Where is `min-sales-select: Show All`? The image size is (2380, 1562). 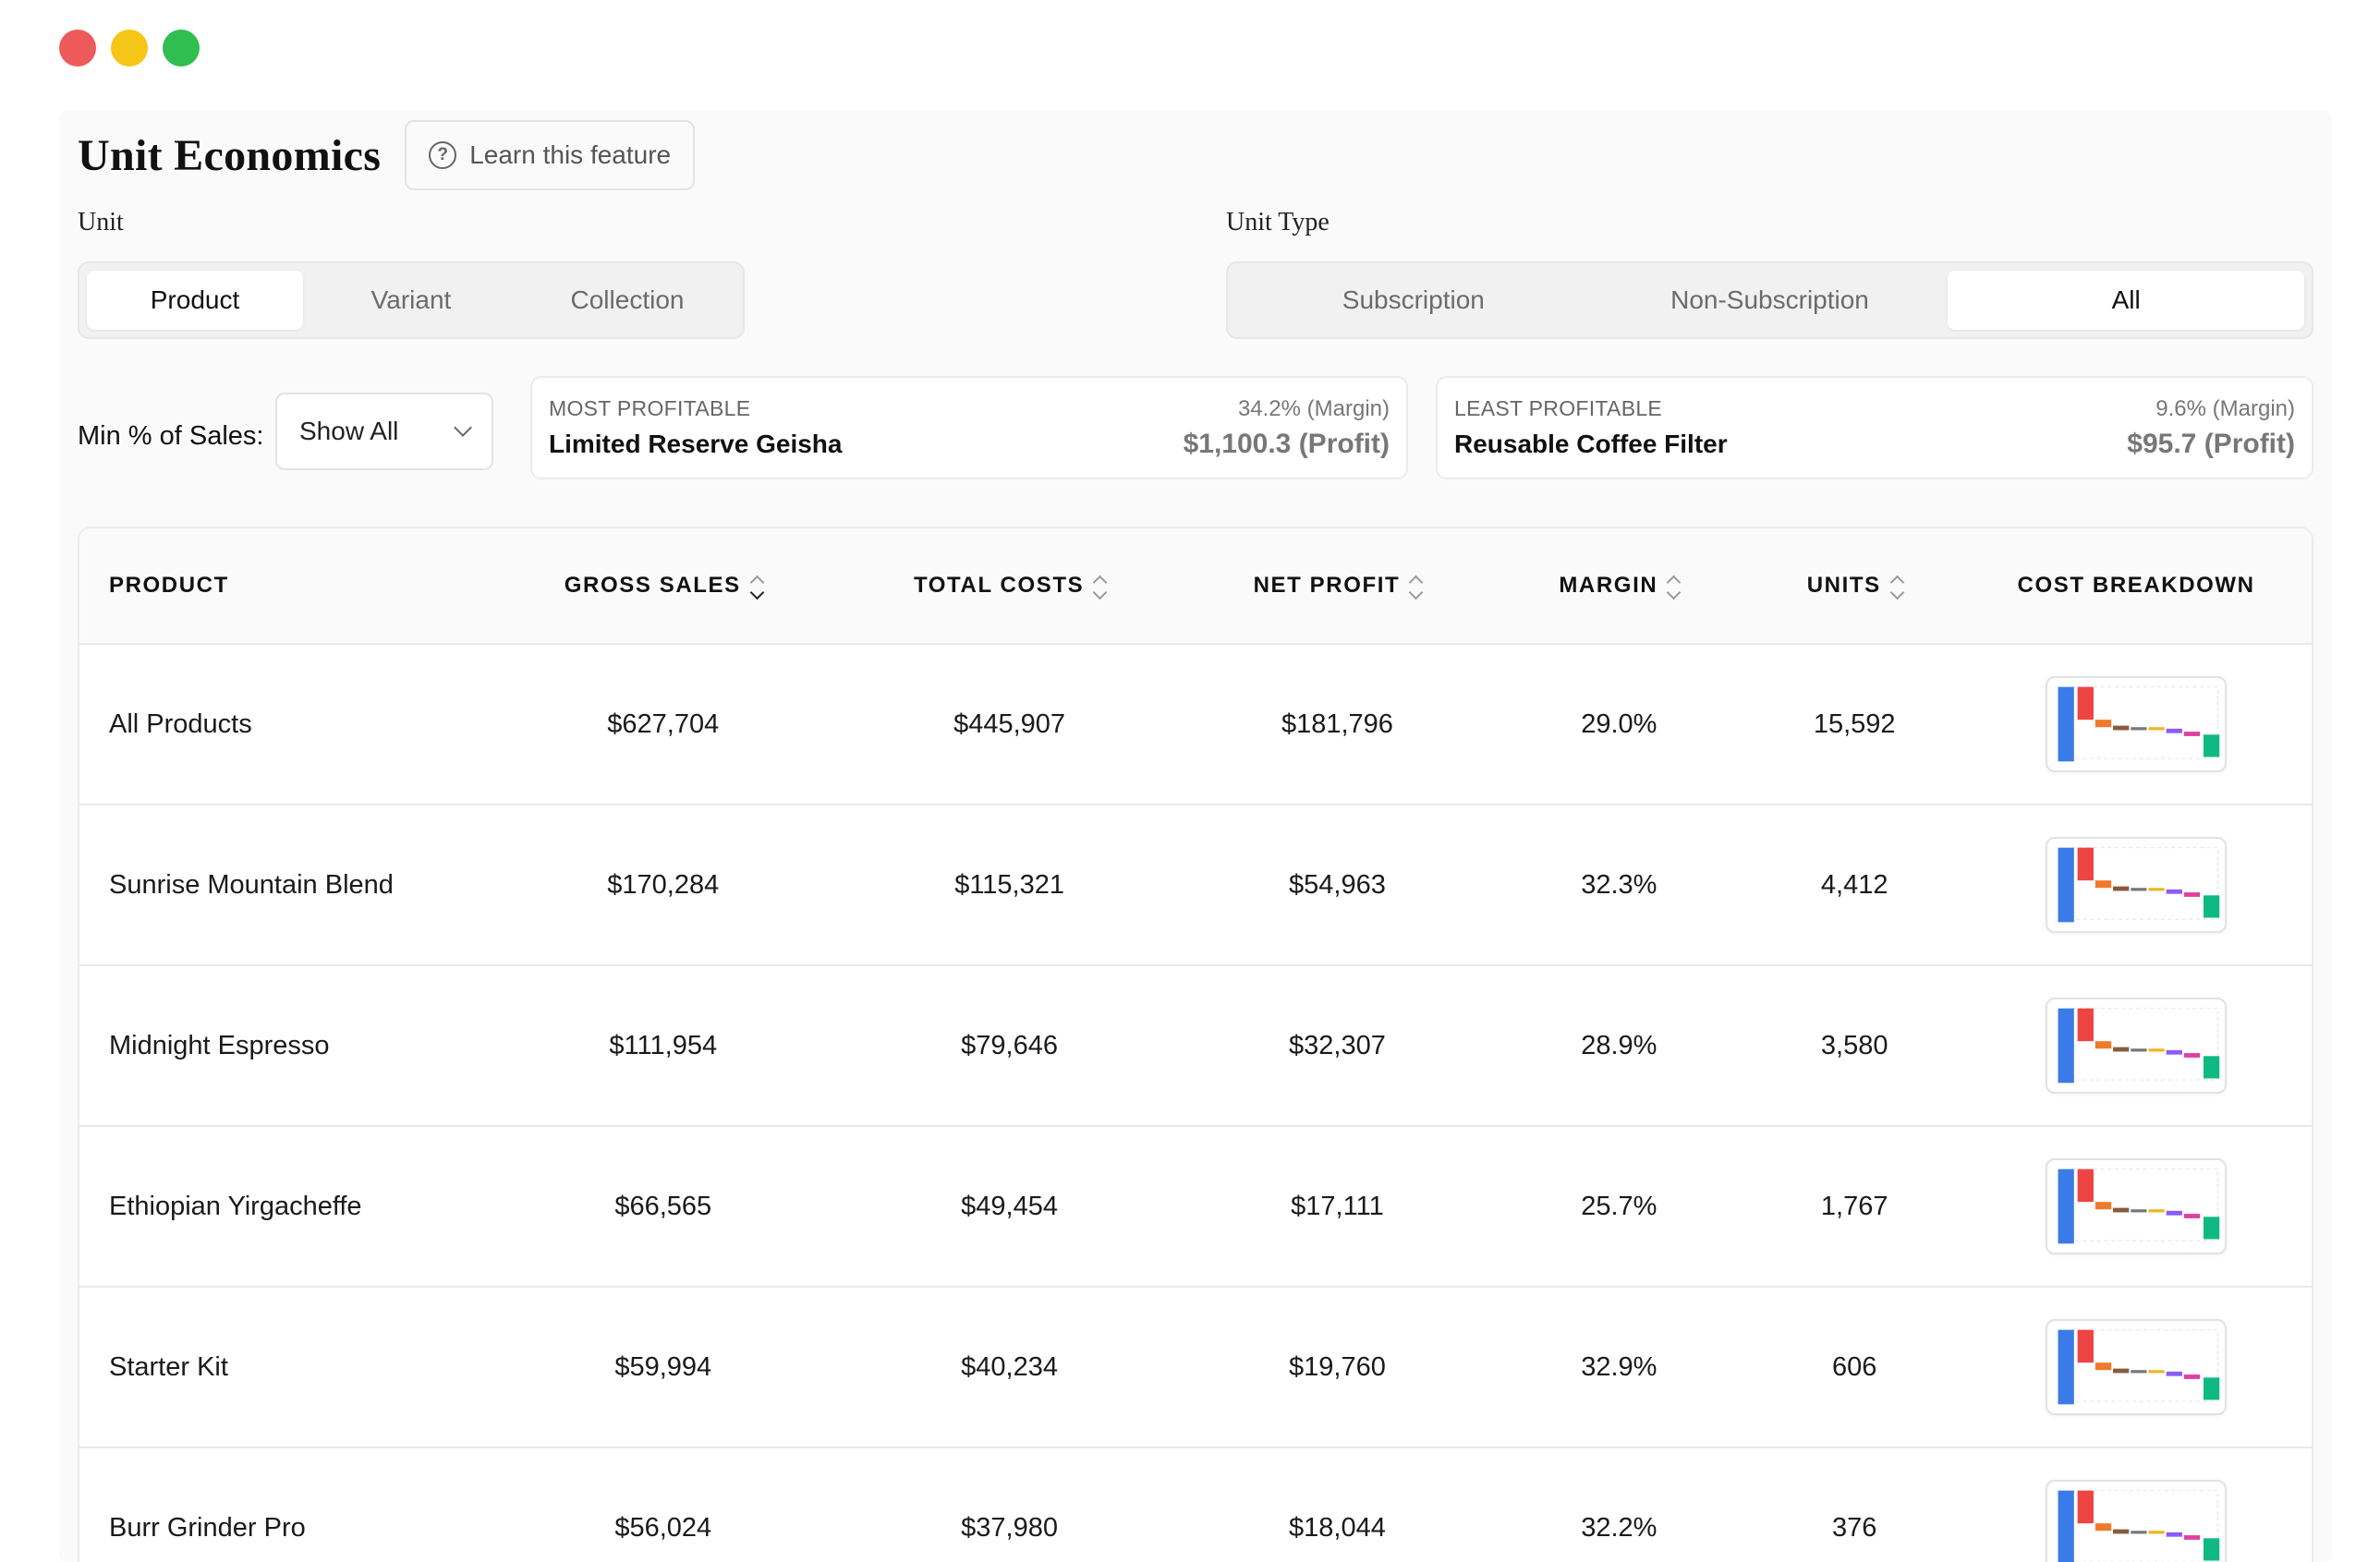
min-sales-select: Show All is located at coordinates (384, 432).